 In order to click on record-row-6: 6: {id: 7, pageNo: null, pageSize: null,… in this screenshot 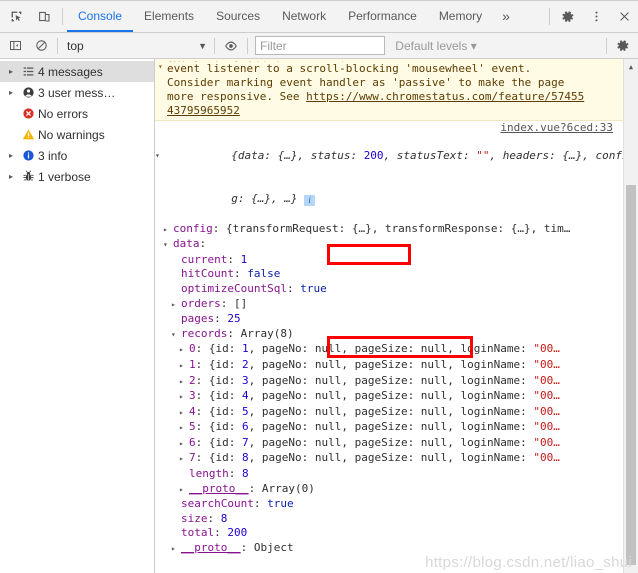, I will do `click(394, 444)`.